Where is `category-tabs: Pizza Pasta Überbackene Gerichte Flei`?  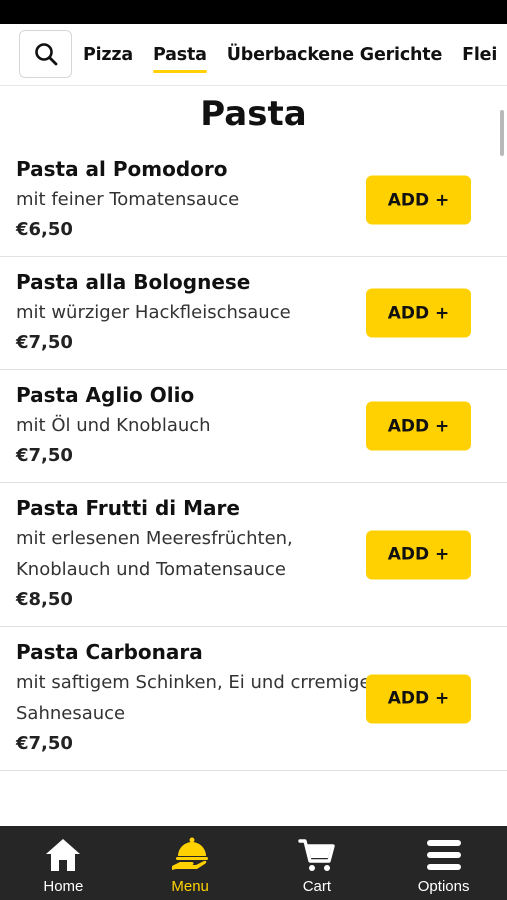 category-tabs: Pizza Pasta Überbackene Gerichte Flei is located at coordinates (295, 54).